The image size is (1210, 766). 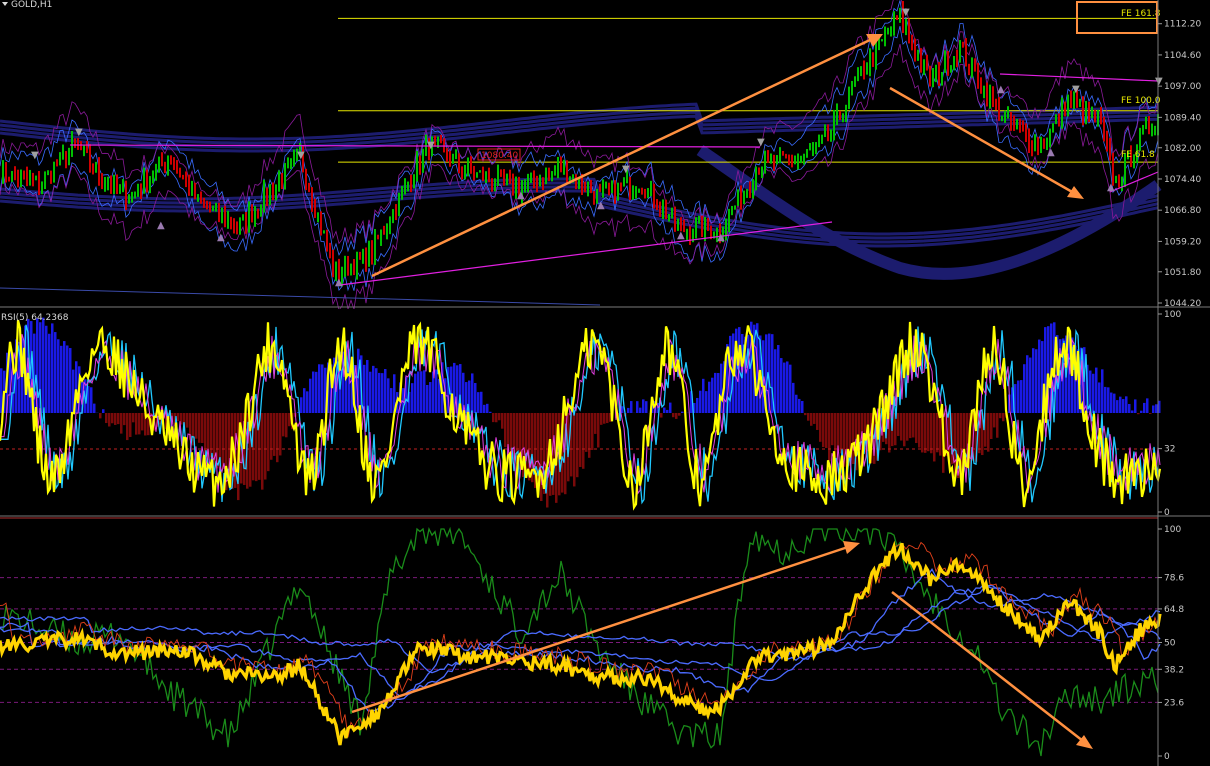 What do you see at coordinates (1172, 315) in the screenshot?
I see `rsi-axis-label: 100` at bounding box center [1172, 315].